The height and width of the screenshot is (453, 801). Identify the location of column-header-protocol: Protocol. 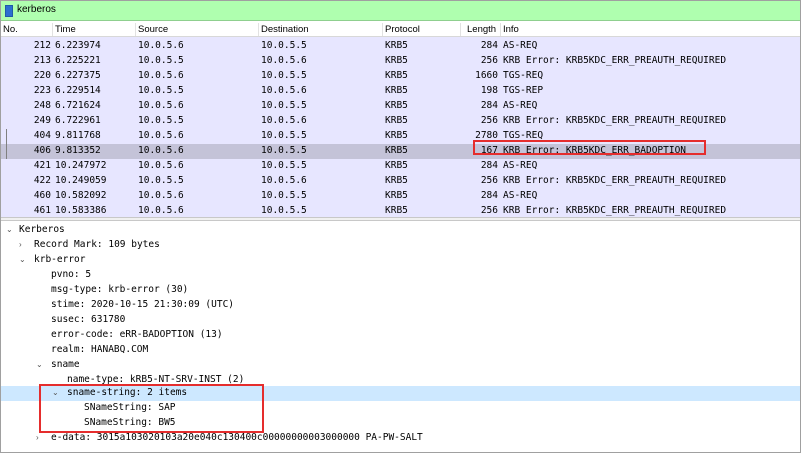
(402, 29).